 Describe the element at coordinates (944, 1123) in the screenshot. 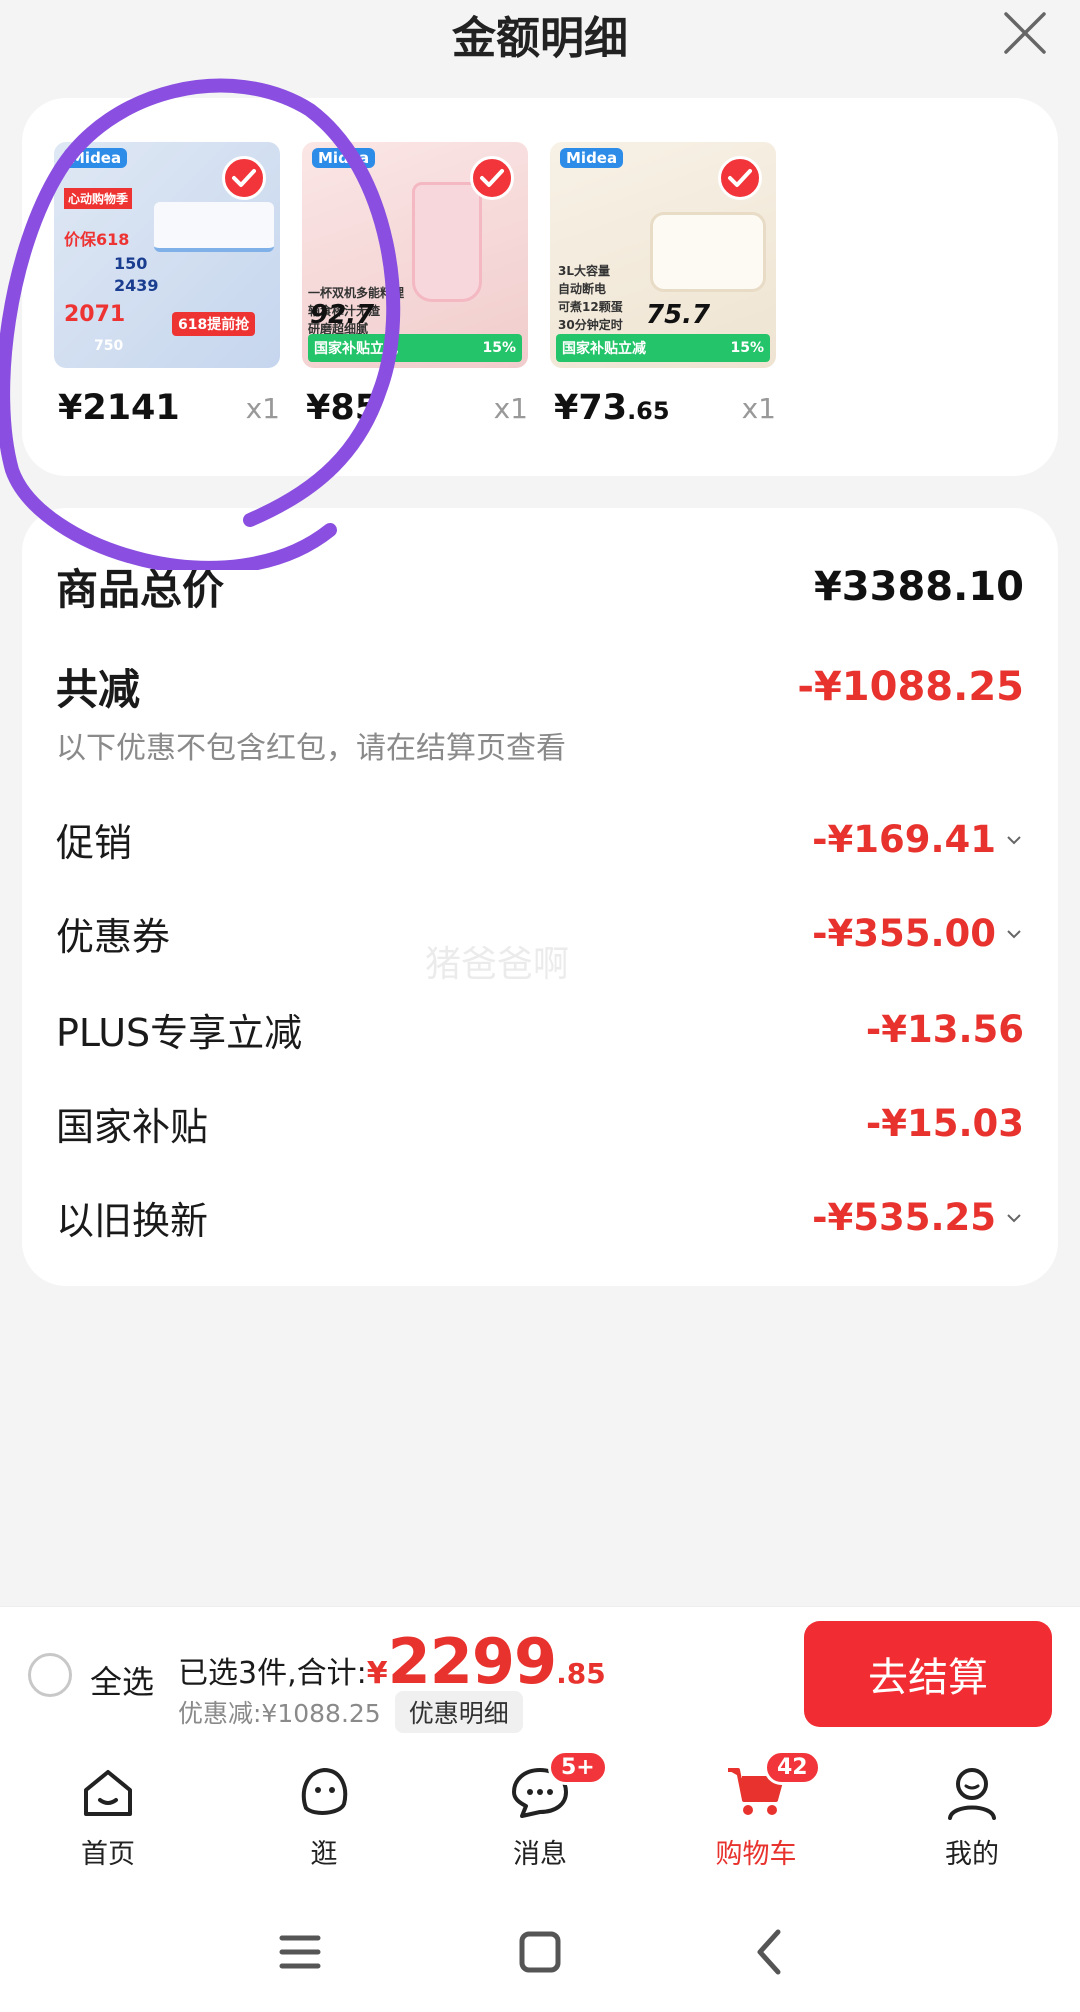

I see `discount-value: -¥15.03` at that location.